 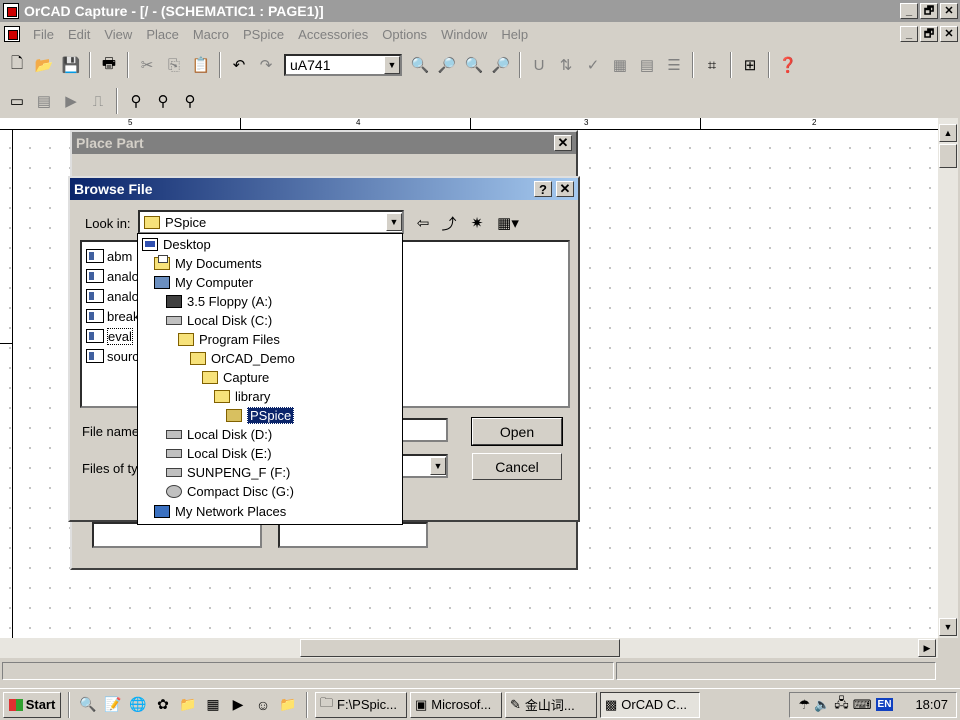 What do you see at coordinates (822, 705) in the screenshot?
I see `volume-icon: 🔈` at bounding box center [822, 705].